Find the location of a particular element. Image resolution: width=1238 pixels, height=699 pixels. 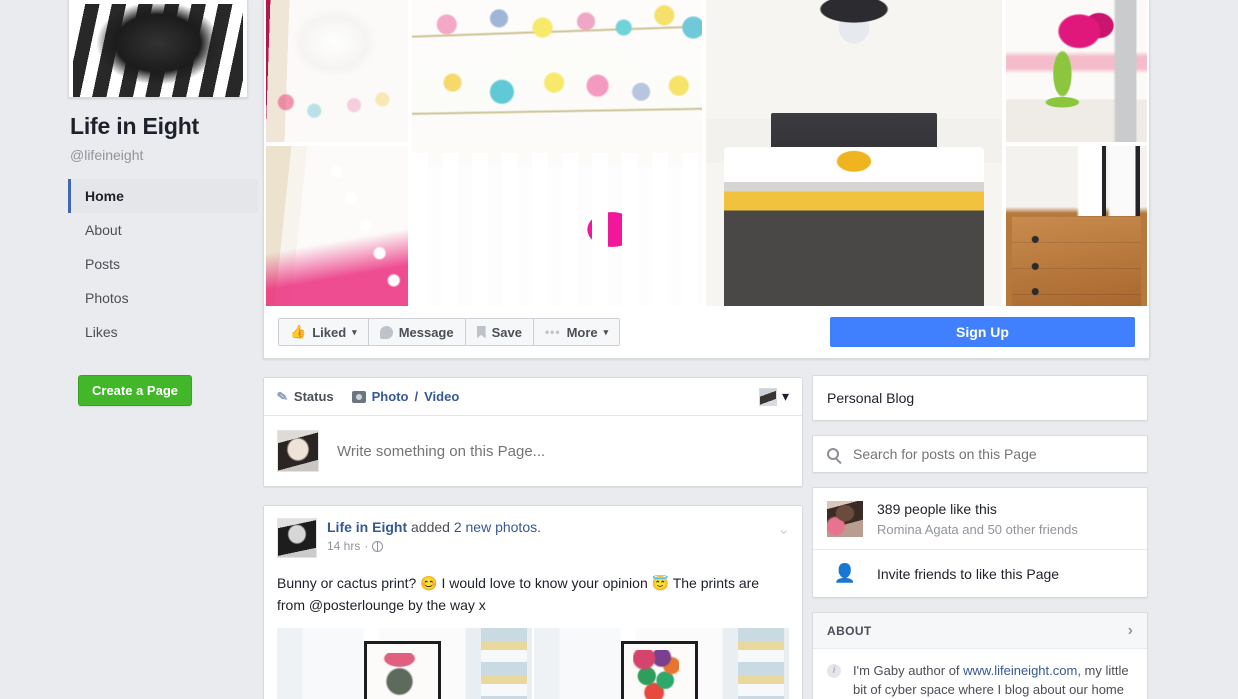

create-page-button: Create a Page is located at coordinates (135, 391).